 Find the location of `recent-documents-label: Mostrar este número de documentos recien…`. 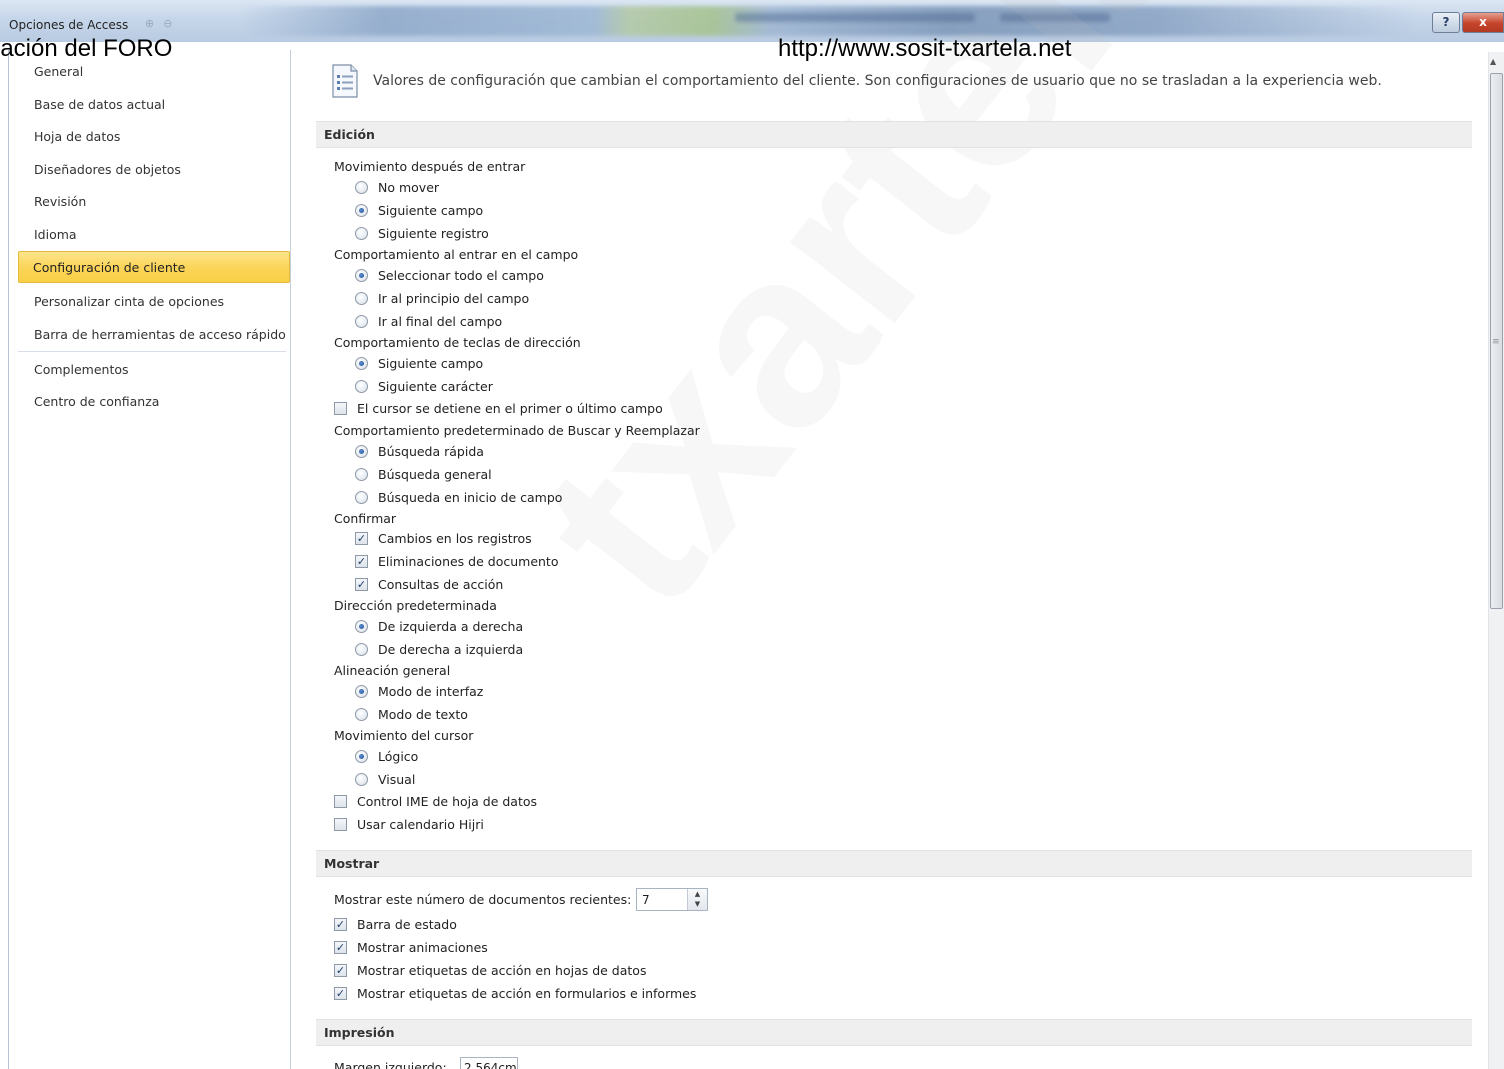

recent-documents-label: Mostrar este número de documentos recien… is located at coordinates (483, 899).